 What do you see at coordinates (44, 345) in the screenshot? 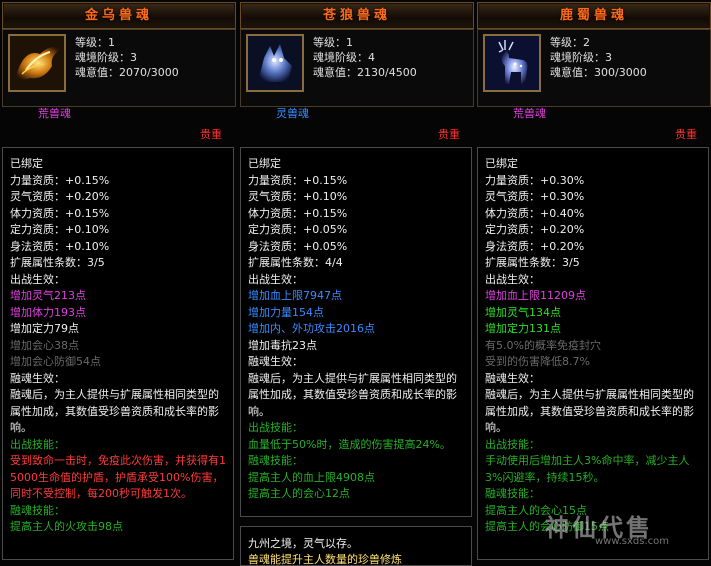
I see `description-line: 增加会心38点` at bounding box center [44, 345].